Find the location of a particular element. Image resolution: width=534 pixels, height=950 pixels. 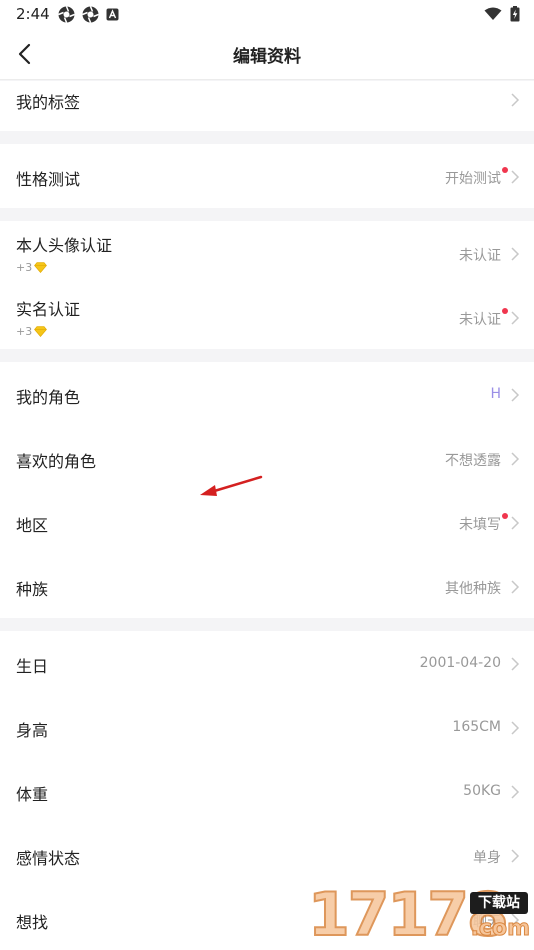

row-avatar-verification: 本人头像认证 +3 未认证 is located at coordinates (267, 253).